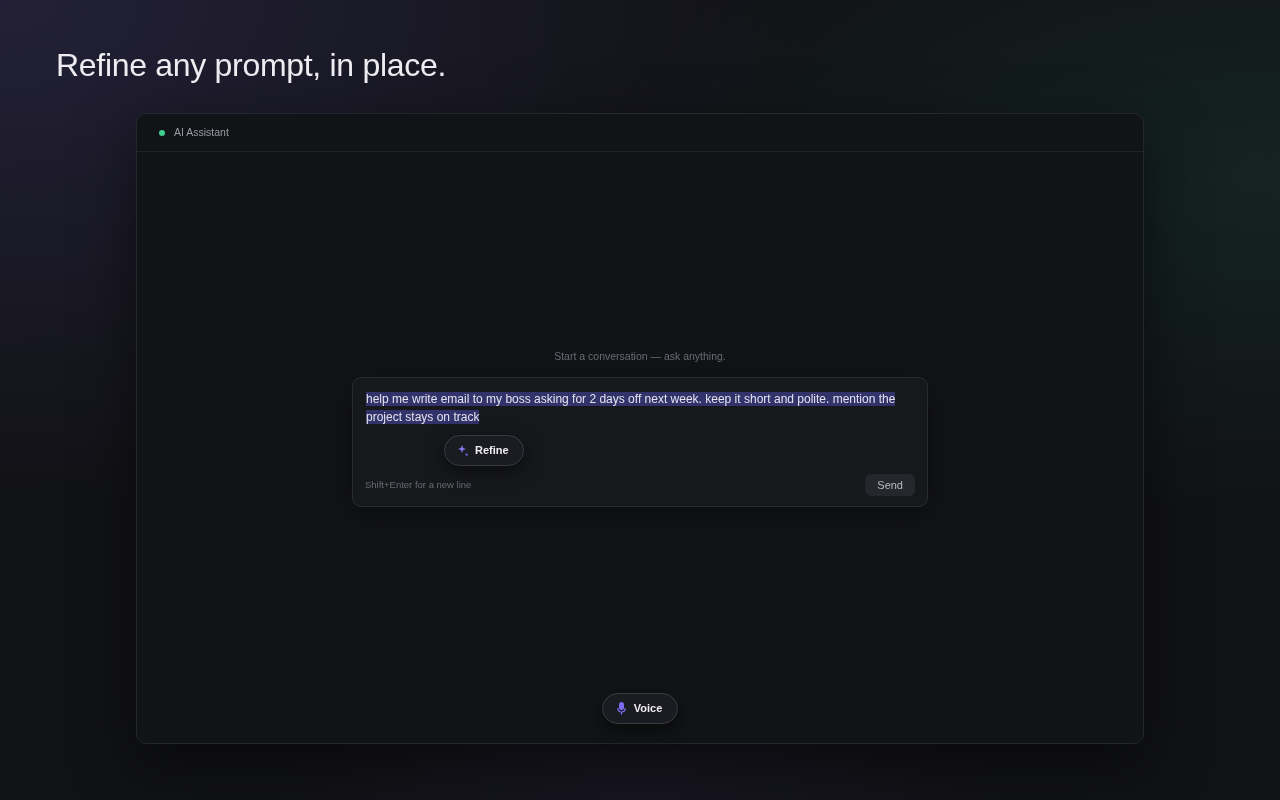  Describe the element at coordinates (621, 708) in the screenshot. I see `microphone-icon` at that location.